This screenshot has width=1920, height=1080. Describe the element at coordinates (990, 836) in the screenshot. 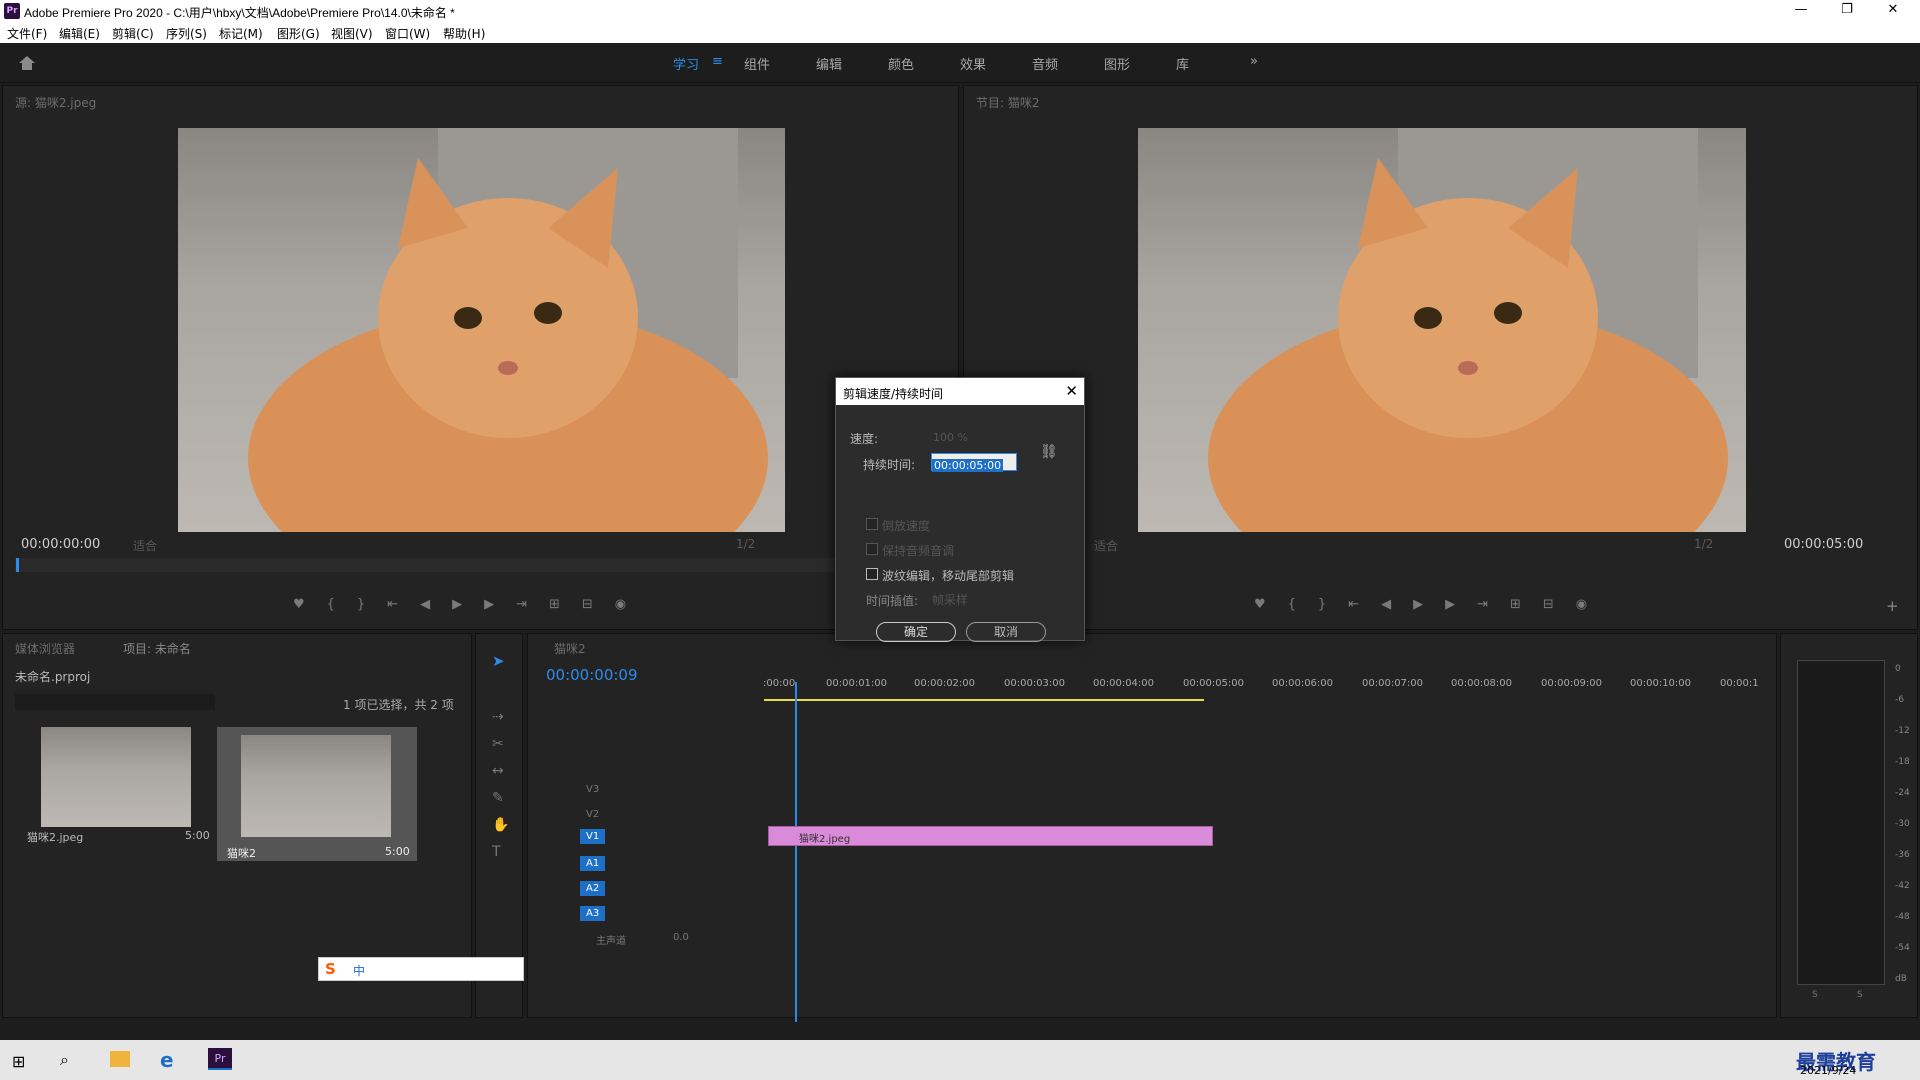

I see `timeline-clip: 猫咪2.jpeg` at that location.